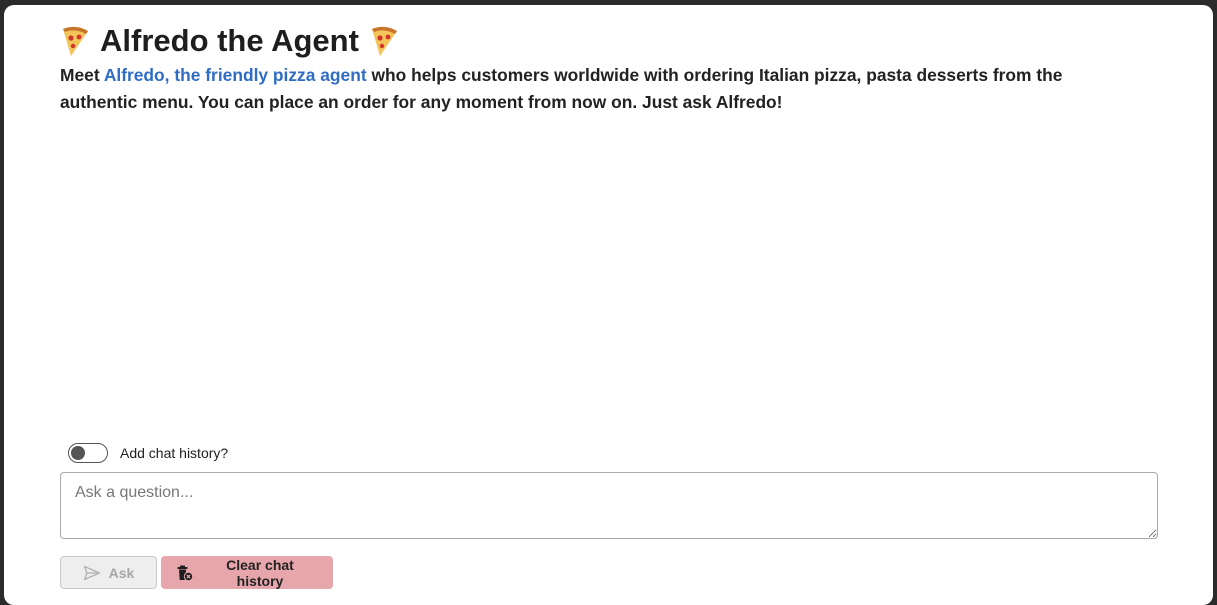 This screenshot has height=605, width=1217. Describe the element at coordinates (92, 573) in the screenshot. I see `send-icon` at that location.